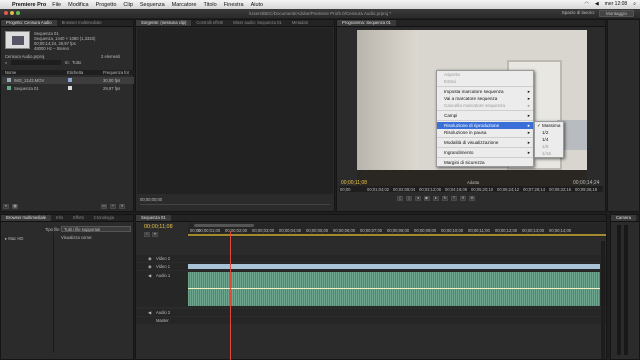 This screenshot has height=360, width=640. Describe the element at coordinates (36, 62) in the screenshot. I see `search-input` at that location.